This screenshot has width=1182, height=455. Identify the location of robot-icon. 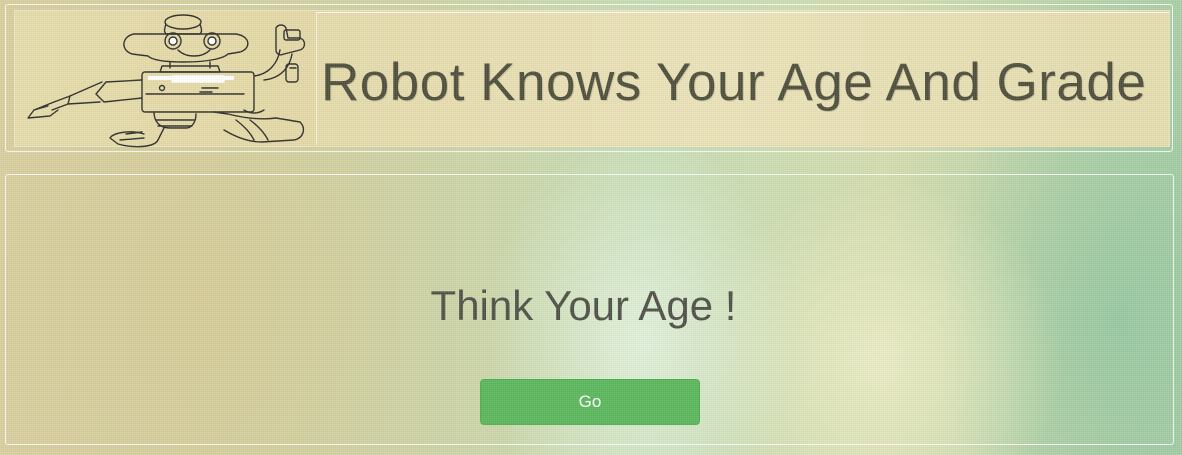
(166, 81).